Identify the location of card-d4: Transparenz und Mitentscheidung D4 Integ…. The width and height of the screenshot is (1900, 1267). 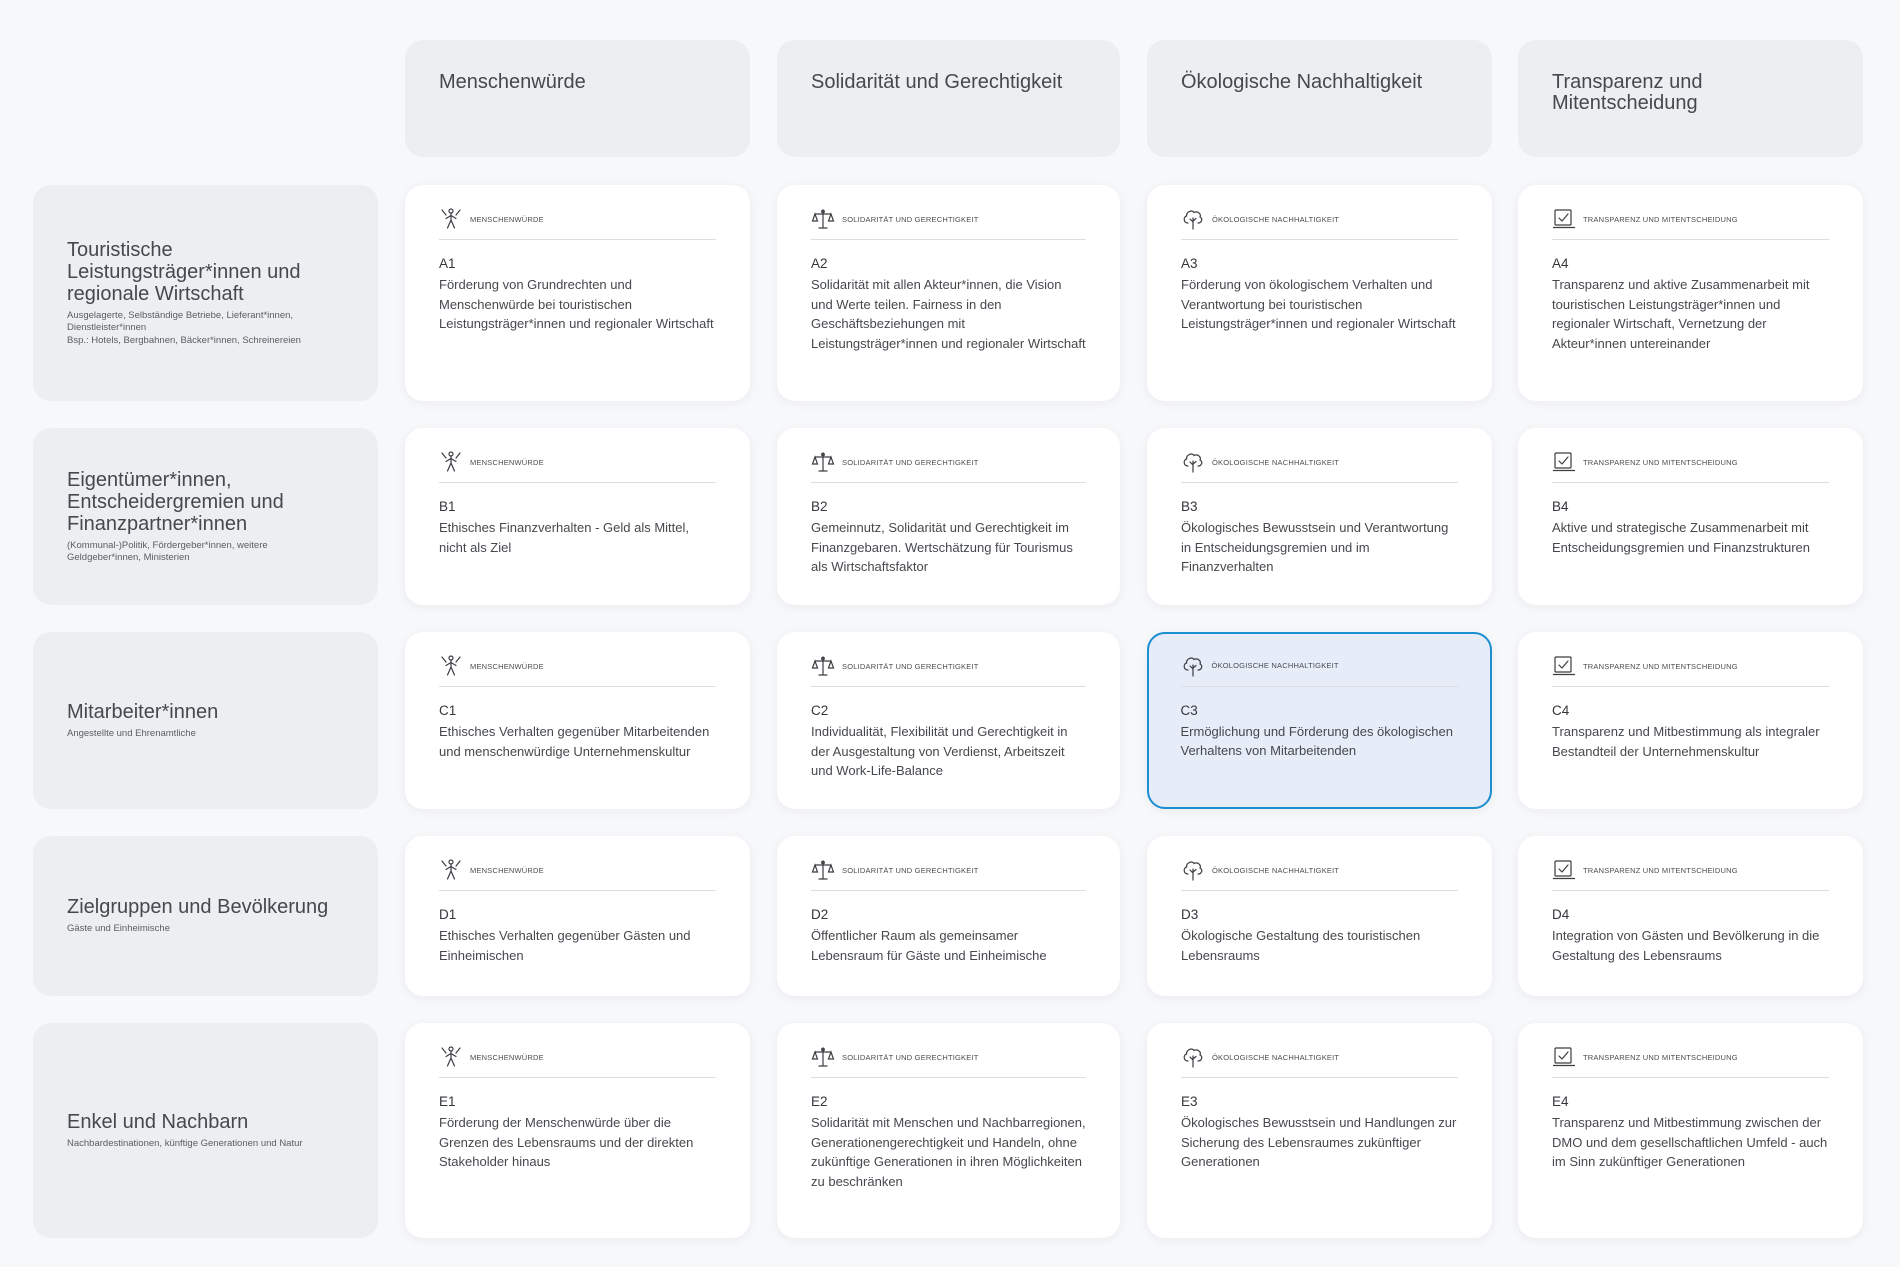
(1690, 916).